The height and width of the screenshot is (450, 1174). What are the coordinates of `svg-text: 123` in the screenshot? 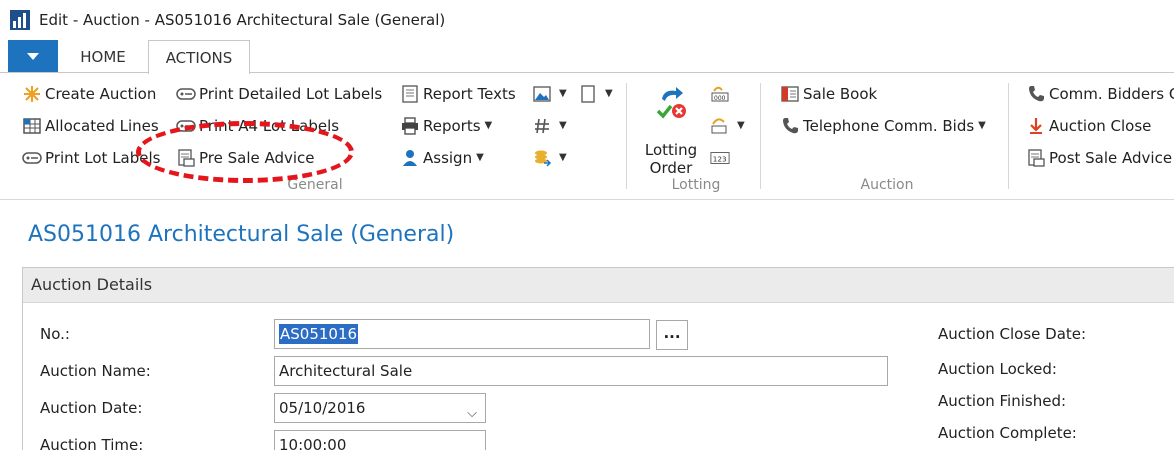 It's located at (720, 159).